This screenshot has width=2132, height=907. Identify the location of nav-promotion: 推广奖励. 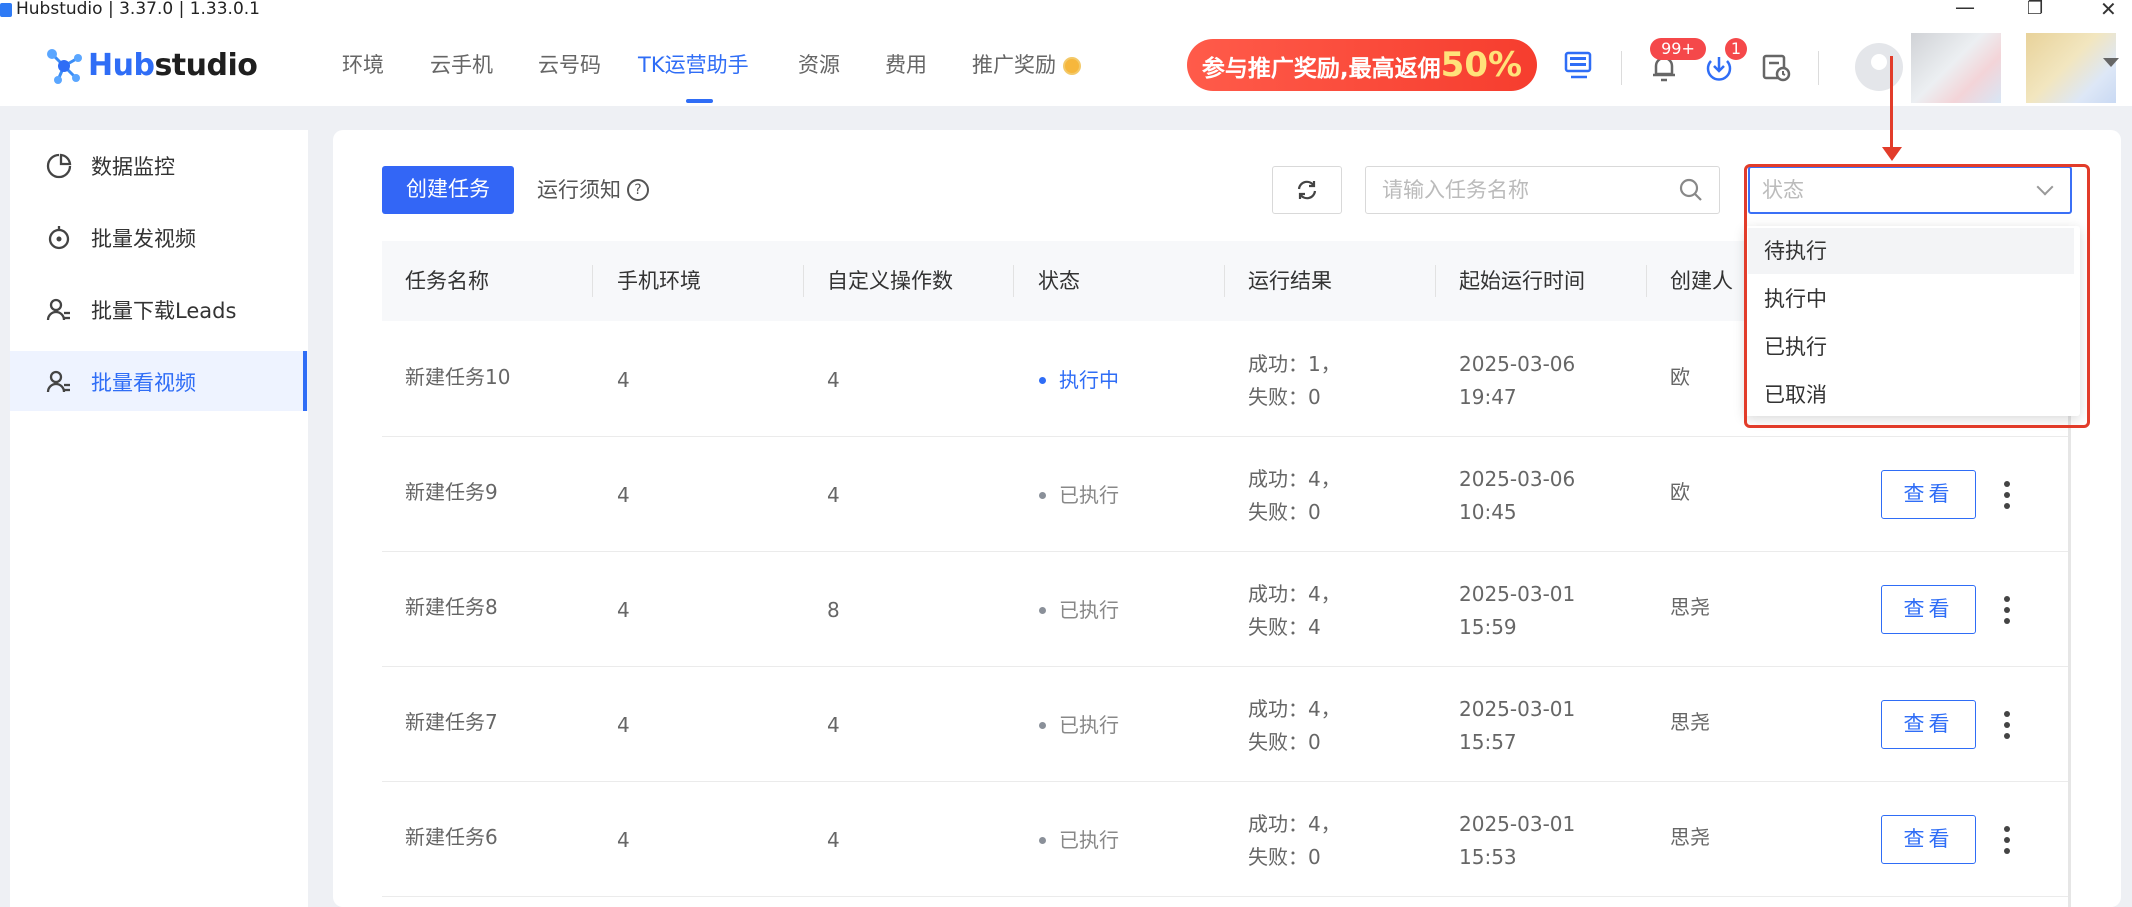
(1014, 65).